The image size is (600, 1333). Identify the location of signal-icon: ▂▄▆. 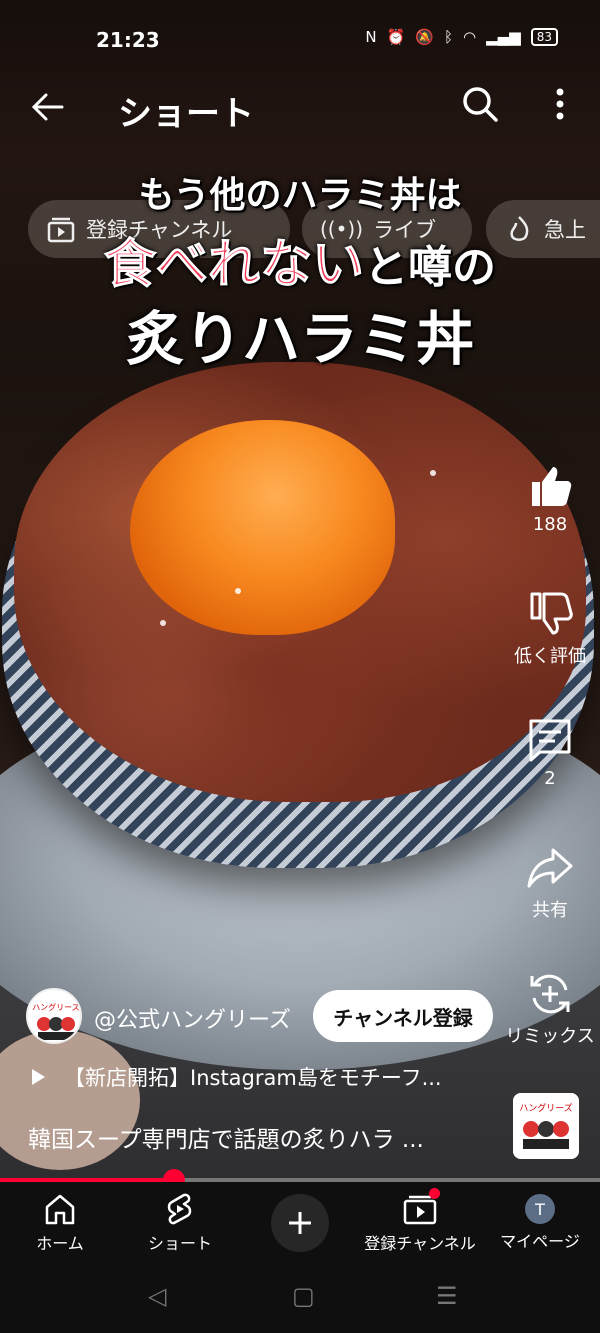
(503, 37).